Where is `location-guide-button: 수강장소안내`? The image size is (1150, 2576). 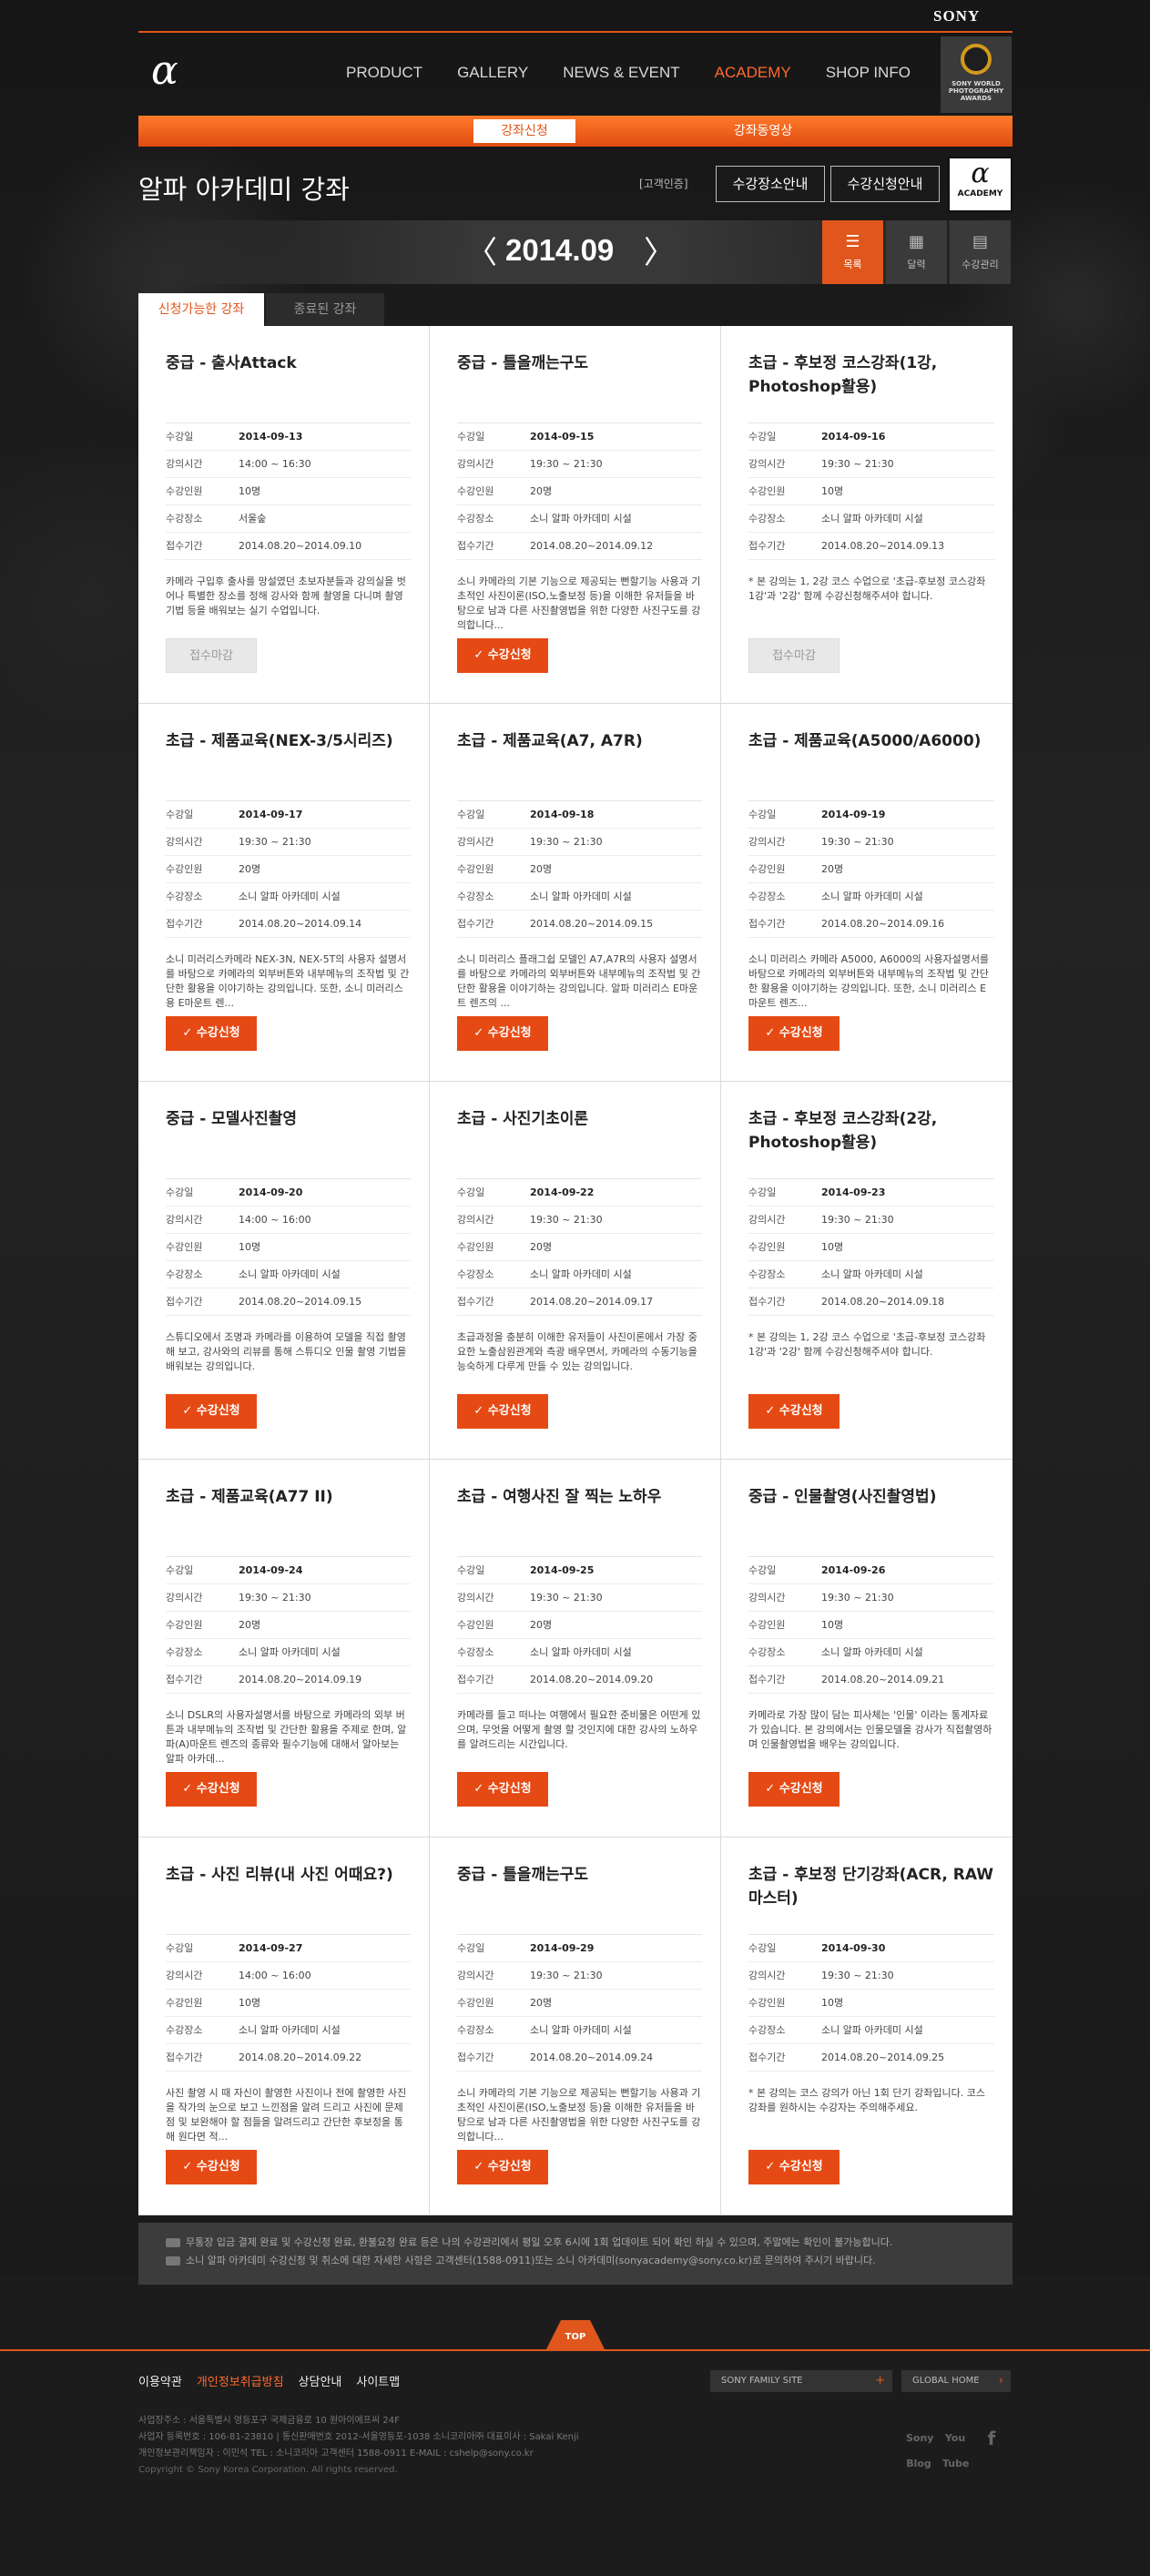 location-guide-button: 수강장소안내 is located at coordinates (770, 184).